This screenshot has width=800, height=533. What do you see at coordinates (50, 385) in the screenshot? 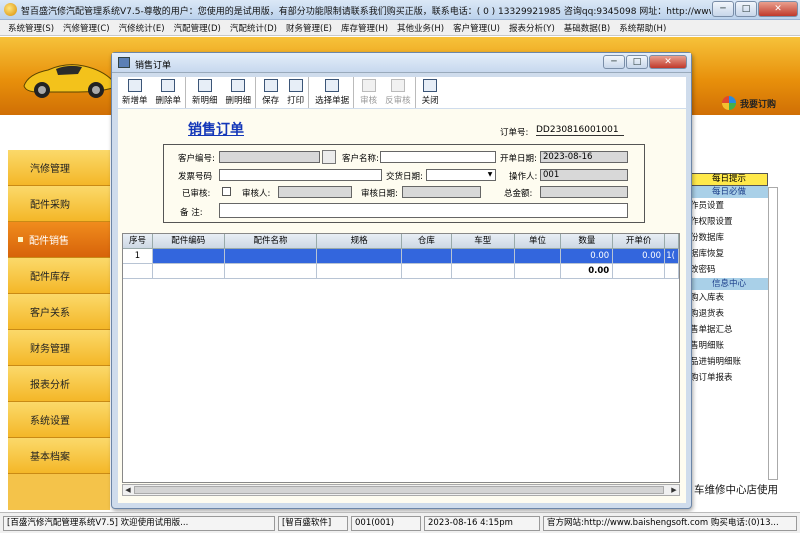
I see `sidebar-item-label: 报表分析` at bounding box center [50, 385].